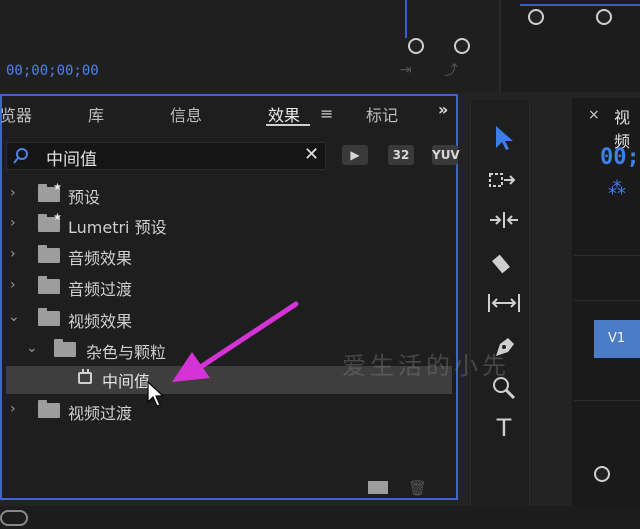  Describe the element at coordinates (620, 157) in the screenshot. I see `timeline-timecode: 00;0` at that location.